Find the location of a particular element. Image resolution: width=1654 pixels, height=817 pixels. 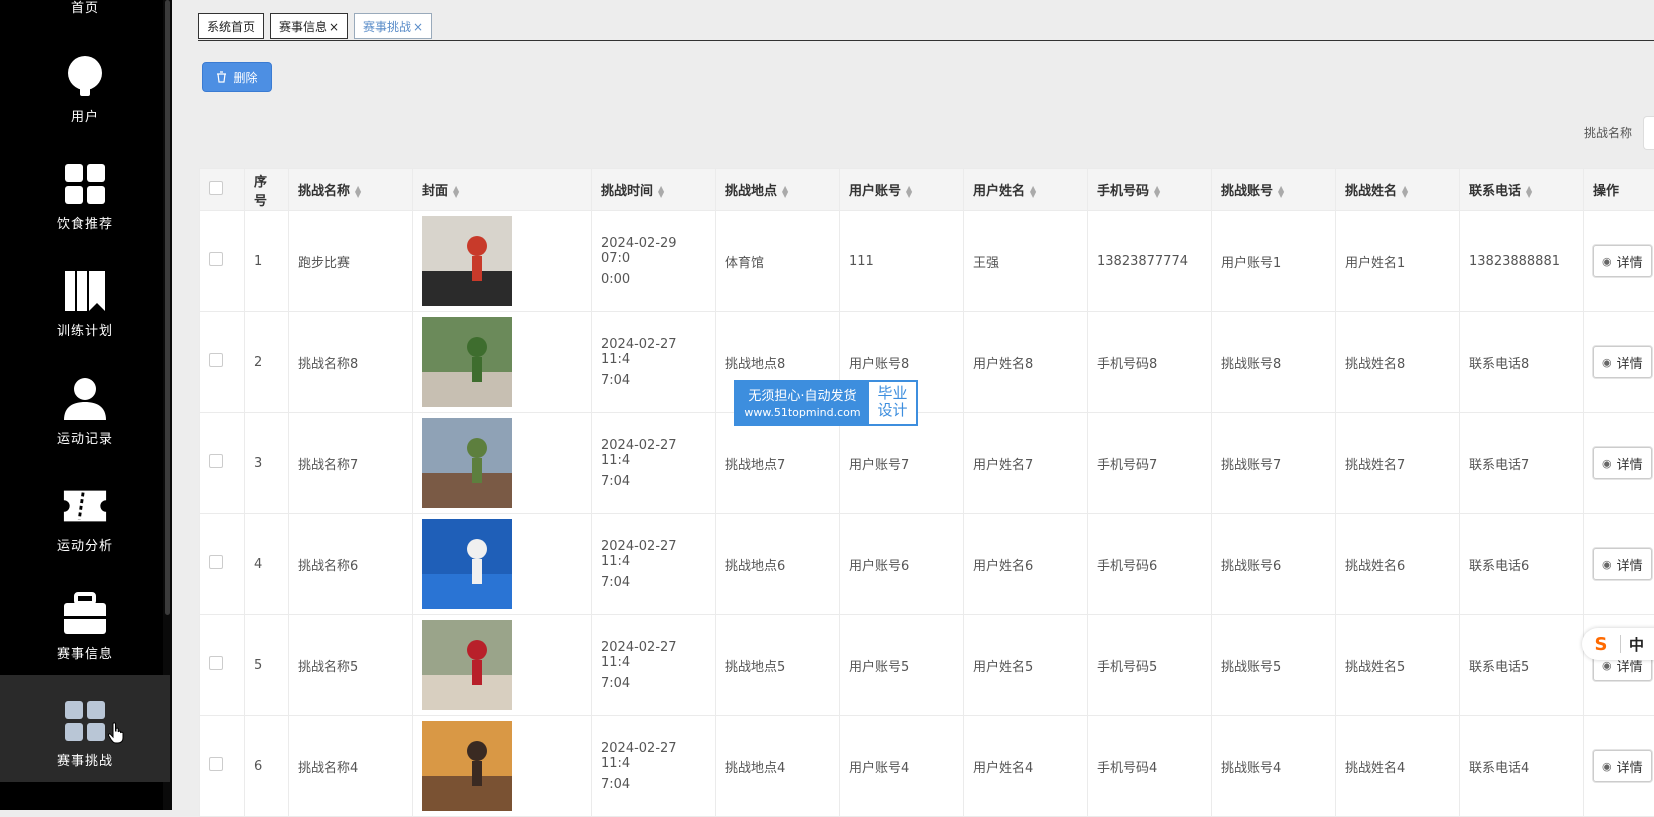

watermark-right: 毕业 设计 is located at coordinates (892, 403).